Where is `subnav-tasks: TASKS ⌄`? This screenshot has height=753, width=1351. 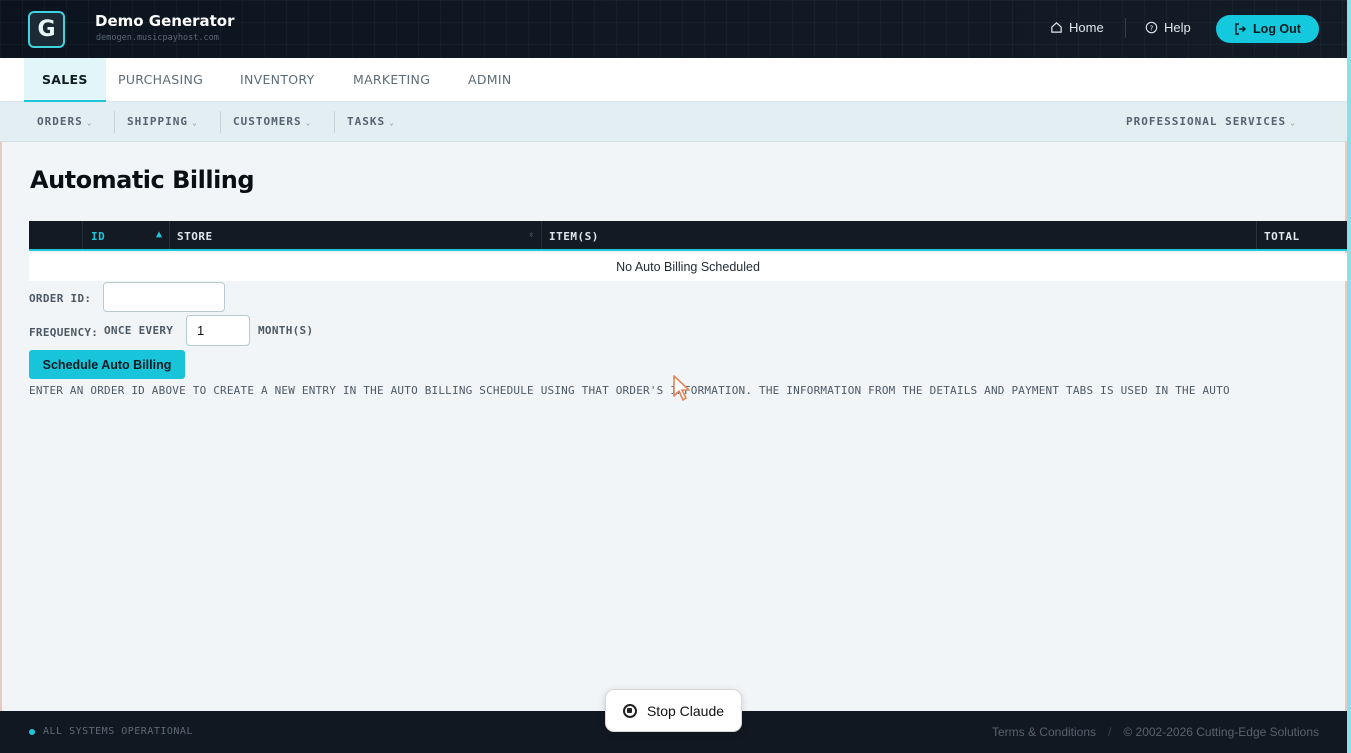 subnav-tasks: TASKS ⌄ is located at coordinates (371, 121).